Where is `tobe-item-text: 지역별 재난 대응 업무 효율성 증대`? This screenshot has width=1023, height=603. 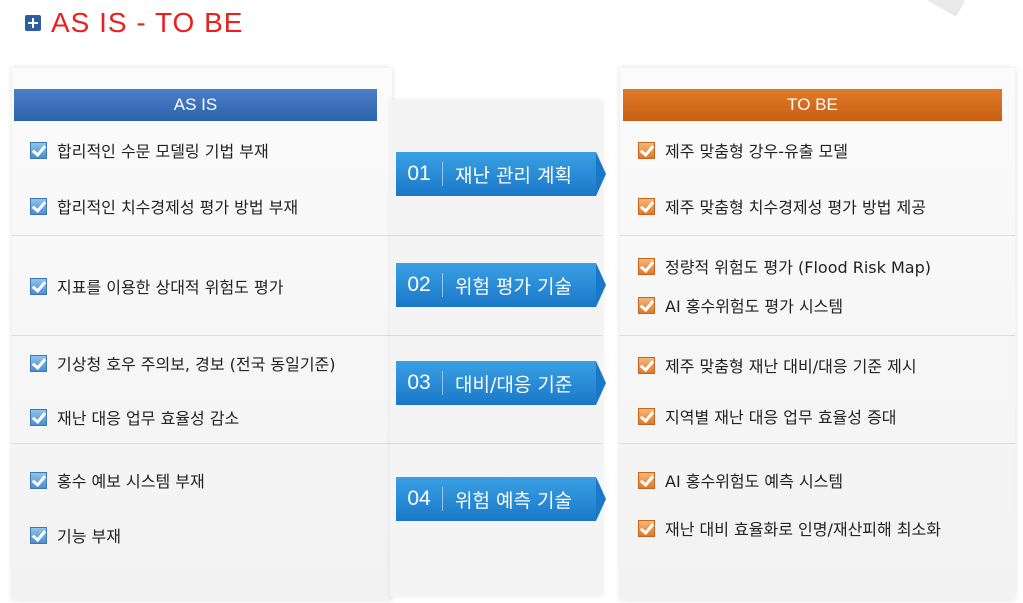
tobe-item-text: 지역별 재난 대응 업무 효율성 증대 is located at coordinates (781, 417).